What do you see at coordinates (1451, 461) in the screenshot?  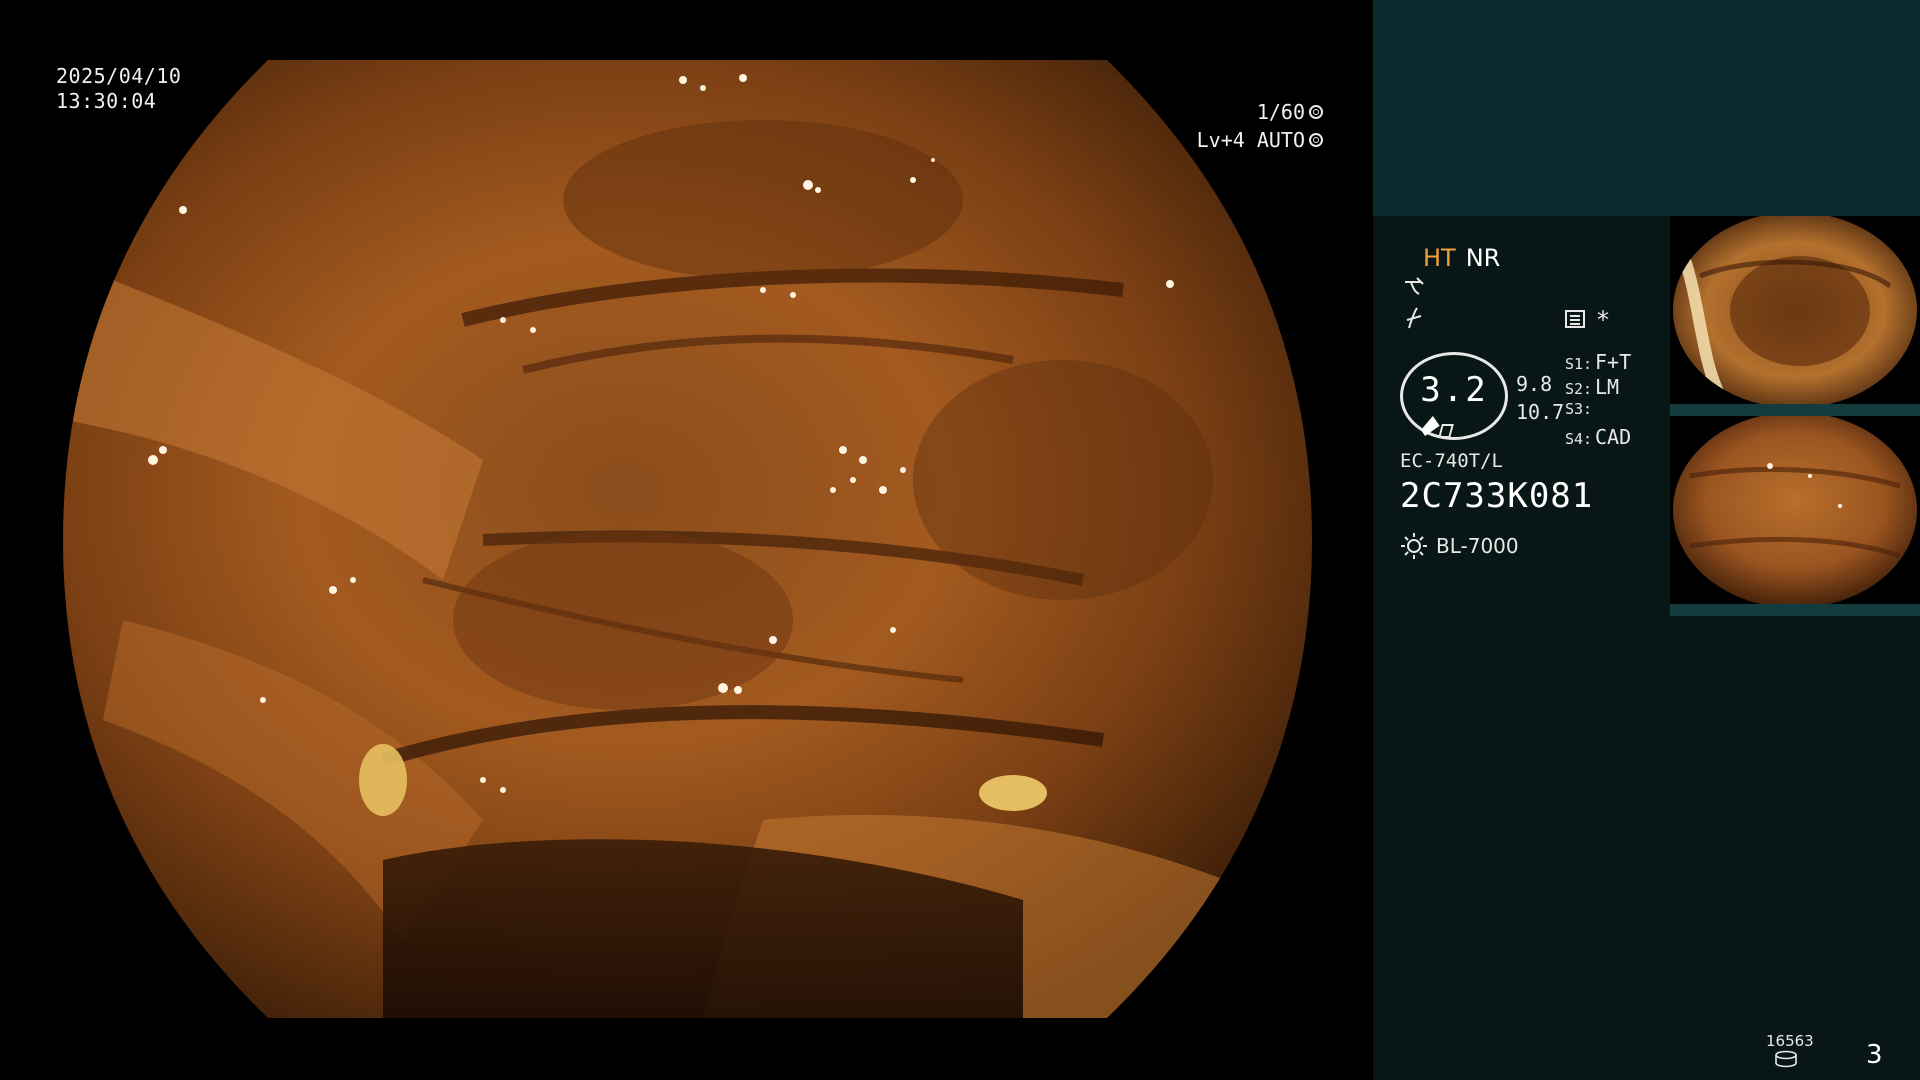 I see `scope-model: EC-740T/L` at bounding box center [1451, 461].